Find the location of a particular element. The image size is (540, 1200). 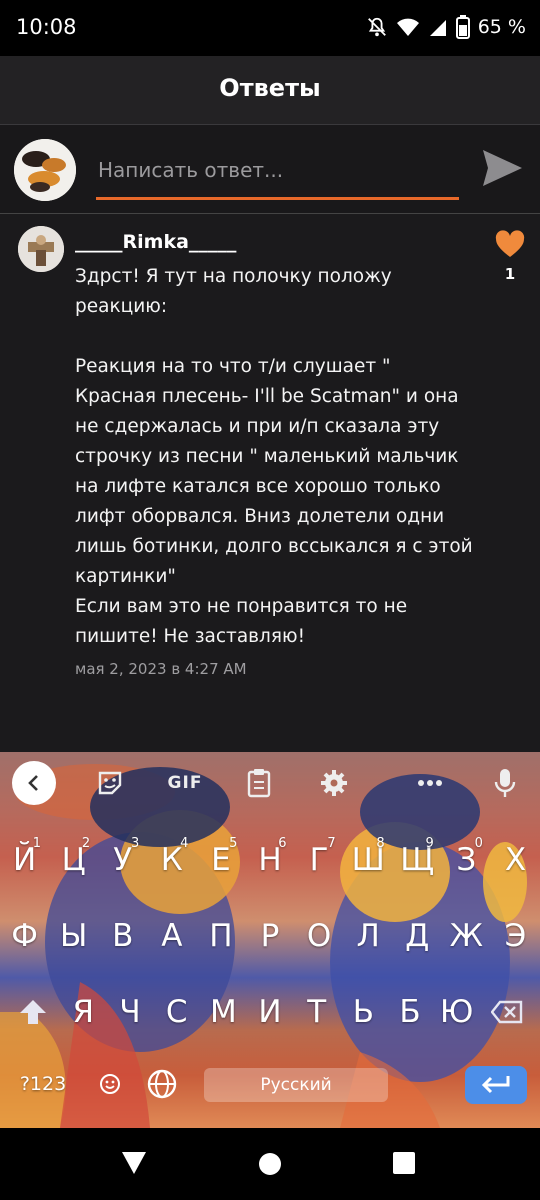

key-letter: Х is located at coordinates (515, 860).